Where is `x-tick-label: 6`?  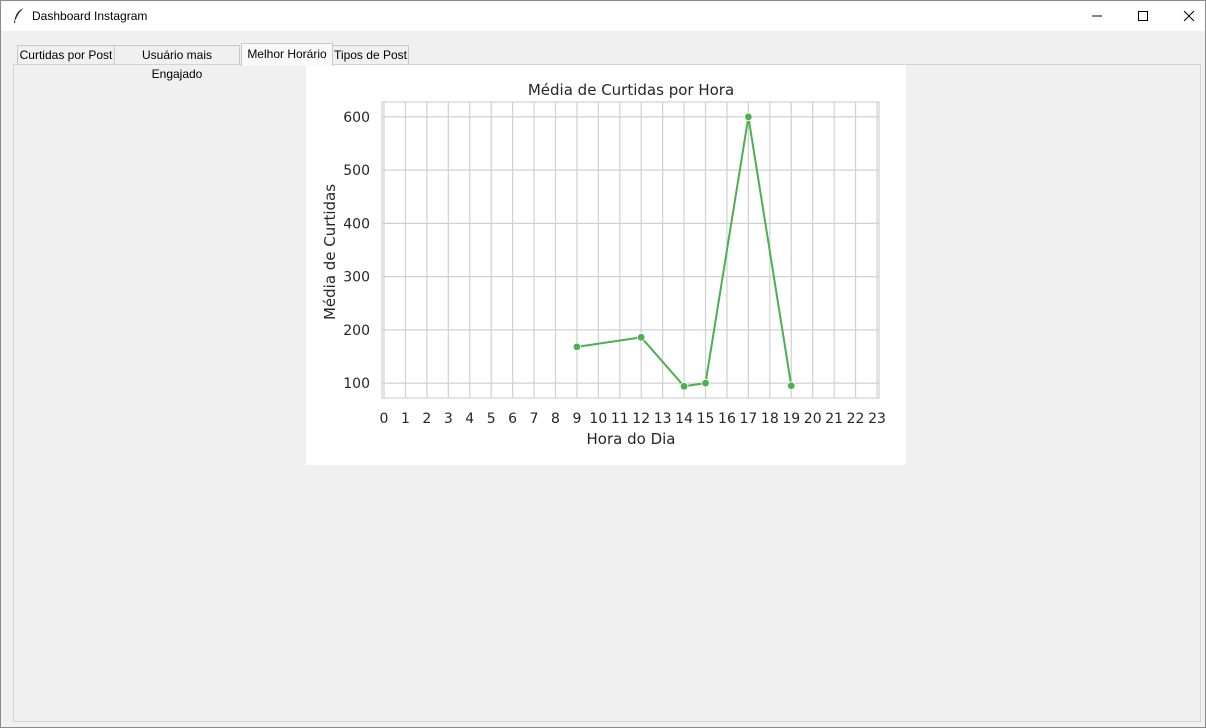
x-tick-label: 6 is located at coordinates (512, 419).